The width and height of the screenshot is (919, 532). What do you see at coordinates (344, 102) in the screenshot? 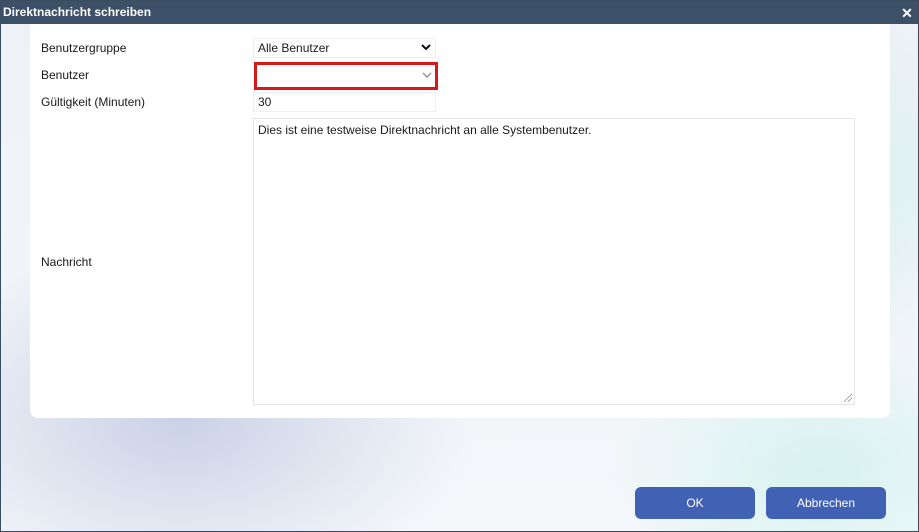
I see `validity-input: 30` at bounding box center [344, 102].